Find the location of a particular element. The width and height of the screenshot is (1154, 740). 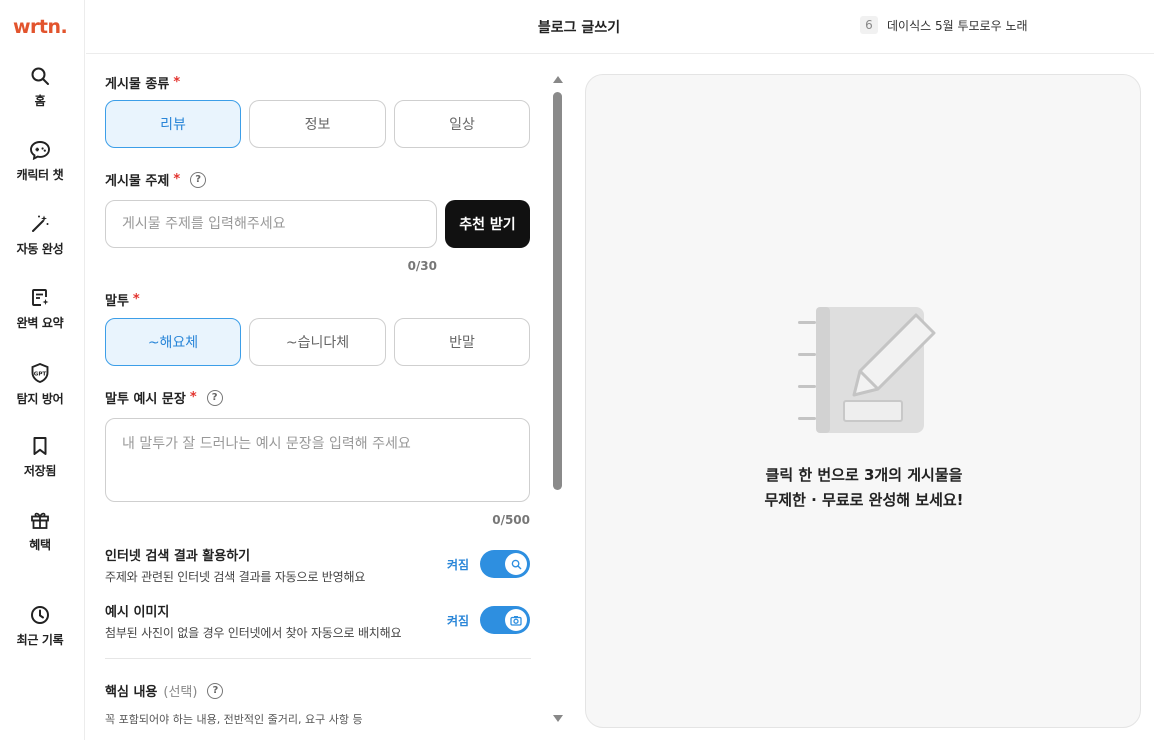

camera-icon is located at coordinates (516, 620).